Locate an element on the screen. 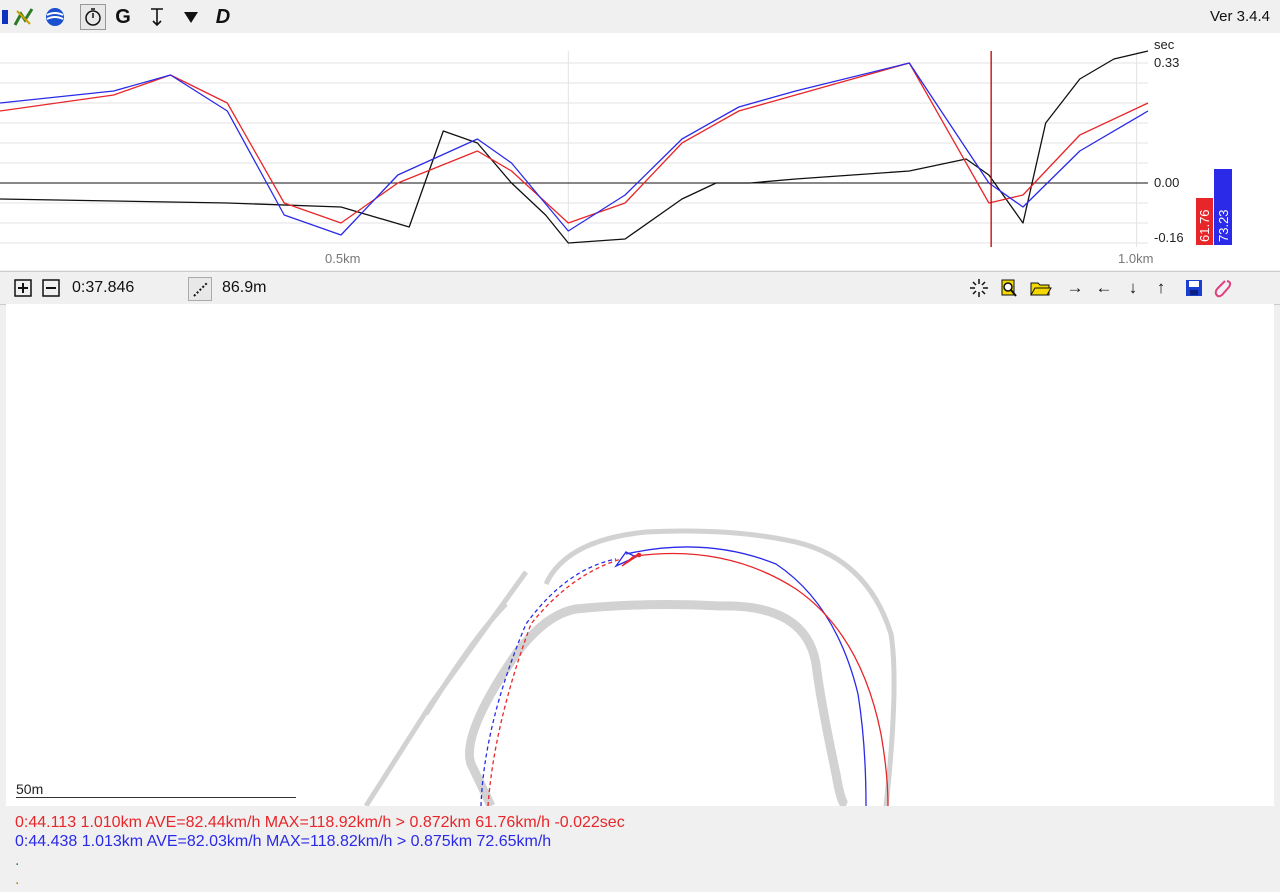 The height and width of the screenshot is (892, 1280). track-boundary-outer is located at coordinates (720, 667).